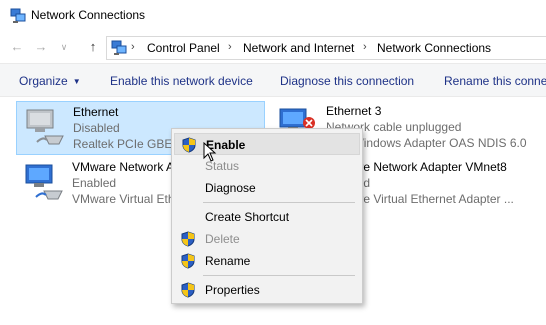  I want to click on organize-label: Organize, so click(43, 81).